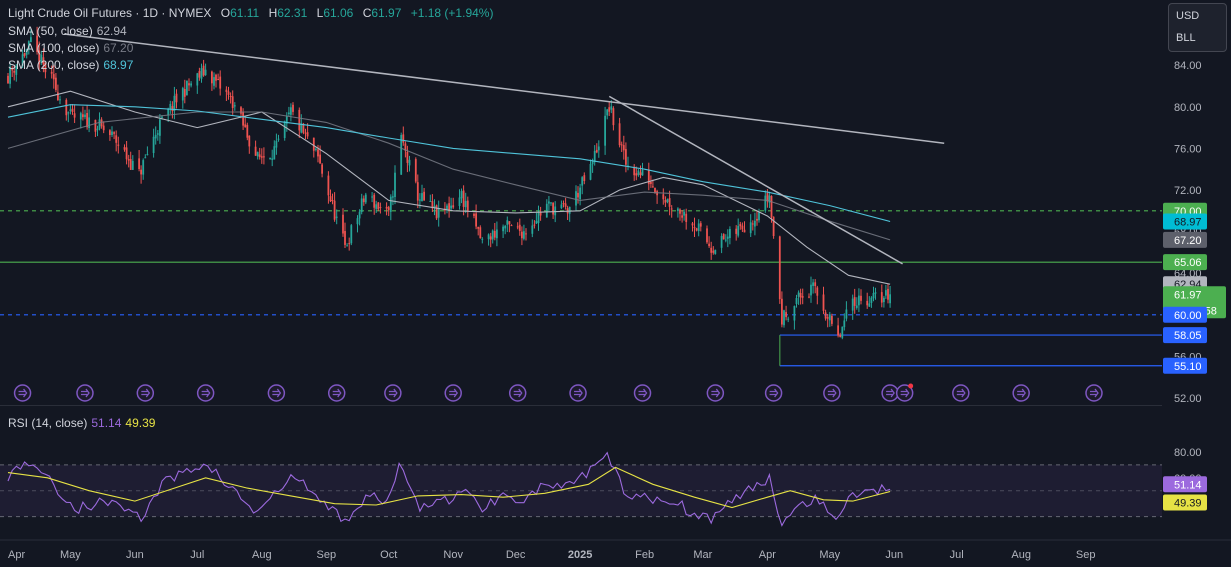  I want to click on price-tick-label: 72.00, so click(1188, 191).